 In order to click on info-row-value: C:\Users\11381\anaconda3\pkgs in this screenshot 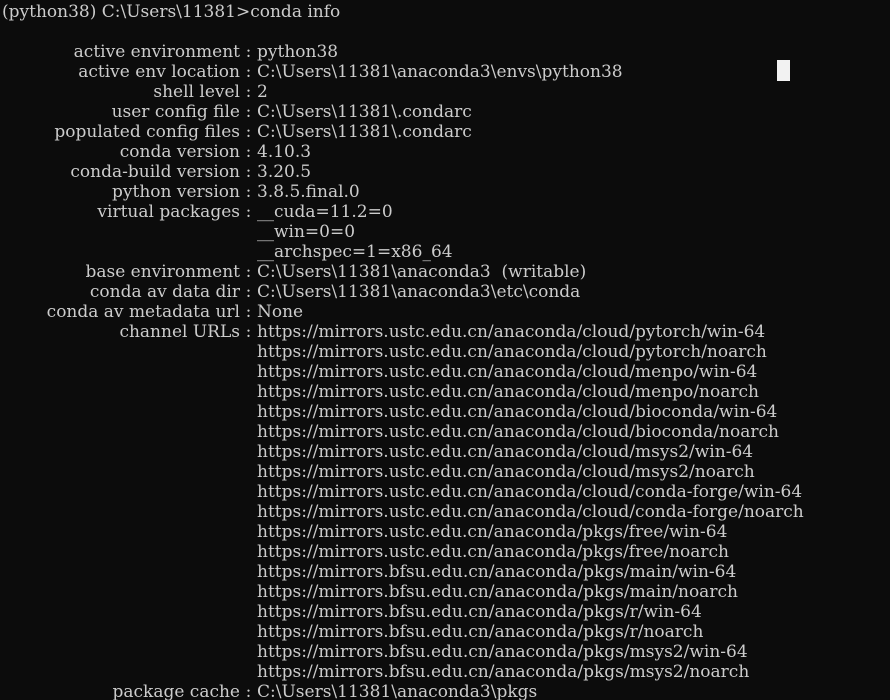, I will do `click(397, 691)`.